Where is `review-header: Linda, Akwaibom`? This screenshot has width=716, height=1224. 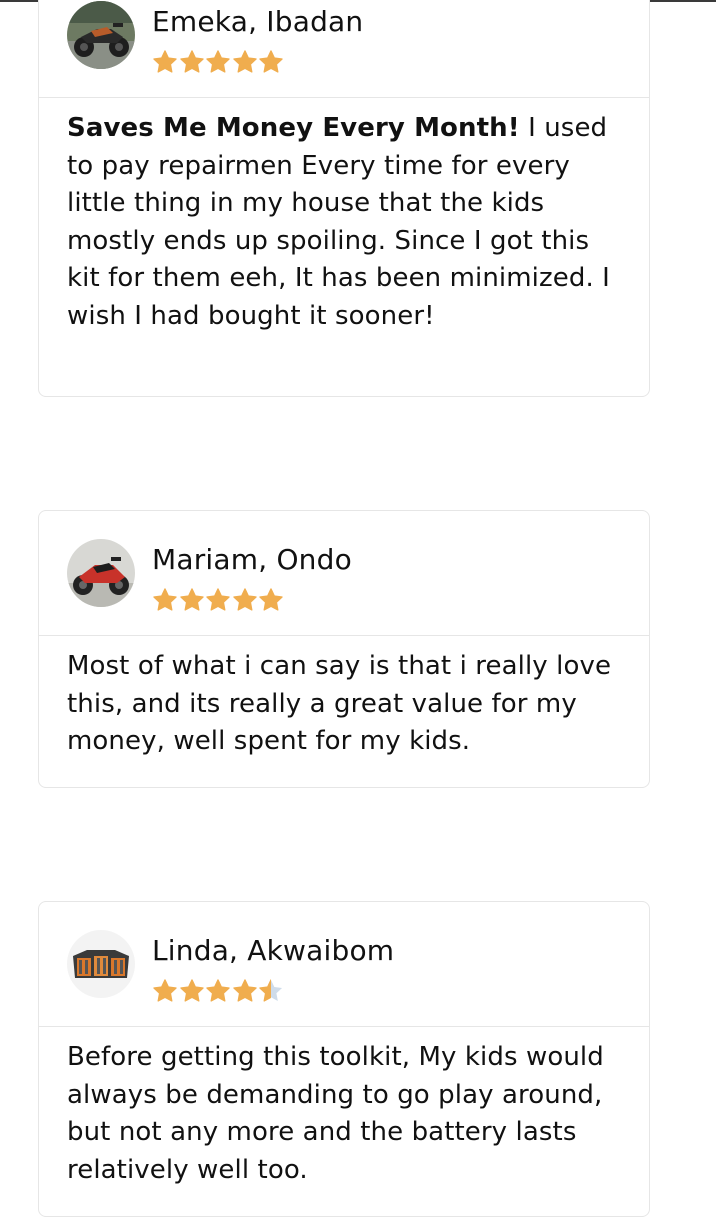
review-header: Linda, Akwaibom is located at coordinates (344, 964).